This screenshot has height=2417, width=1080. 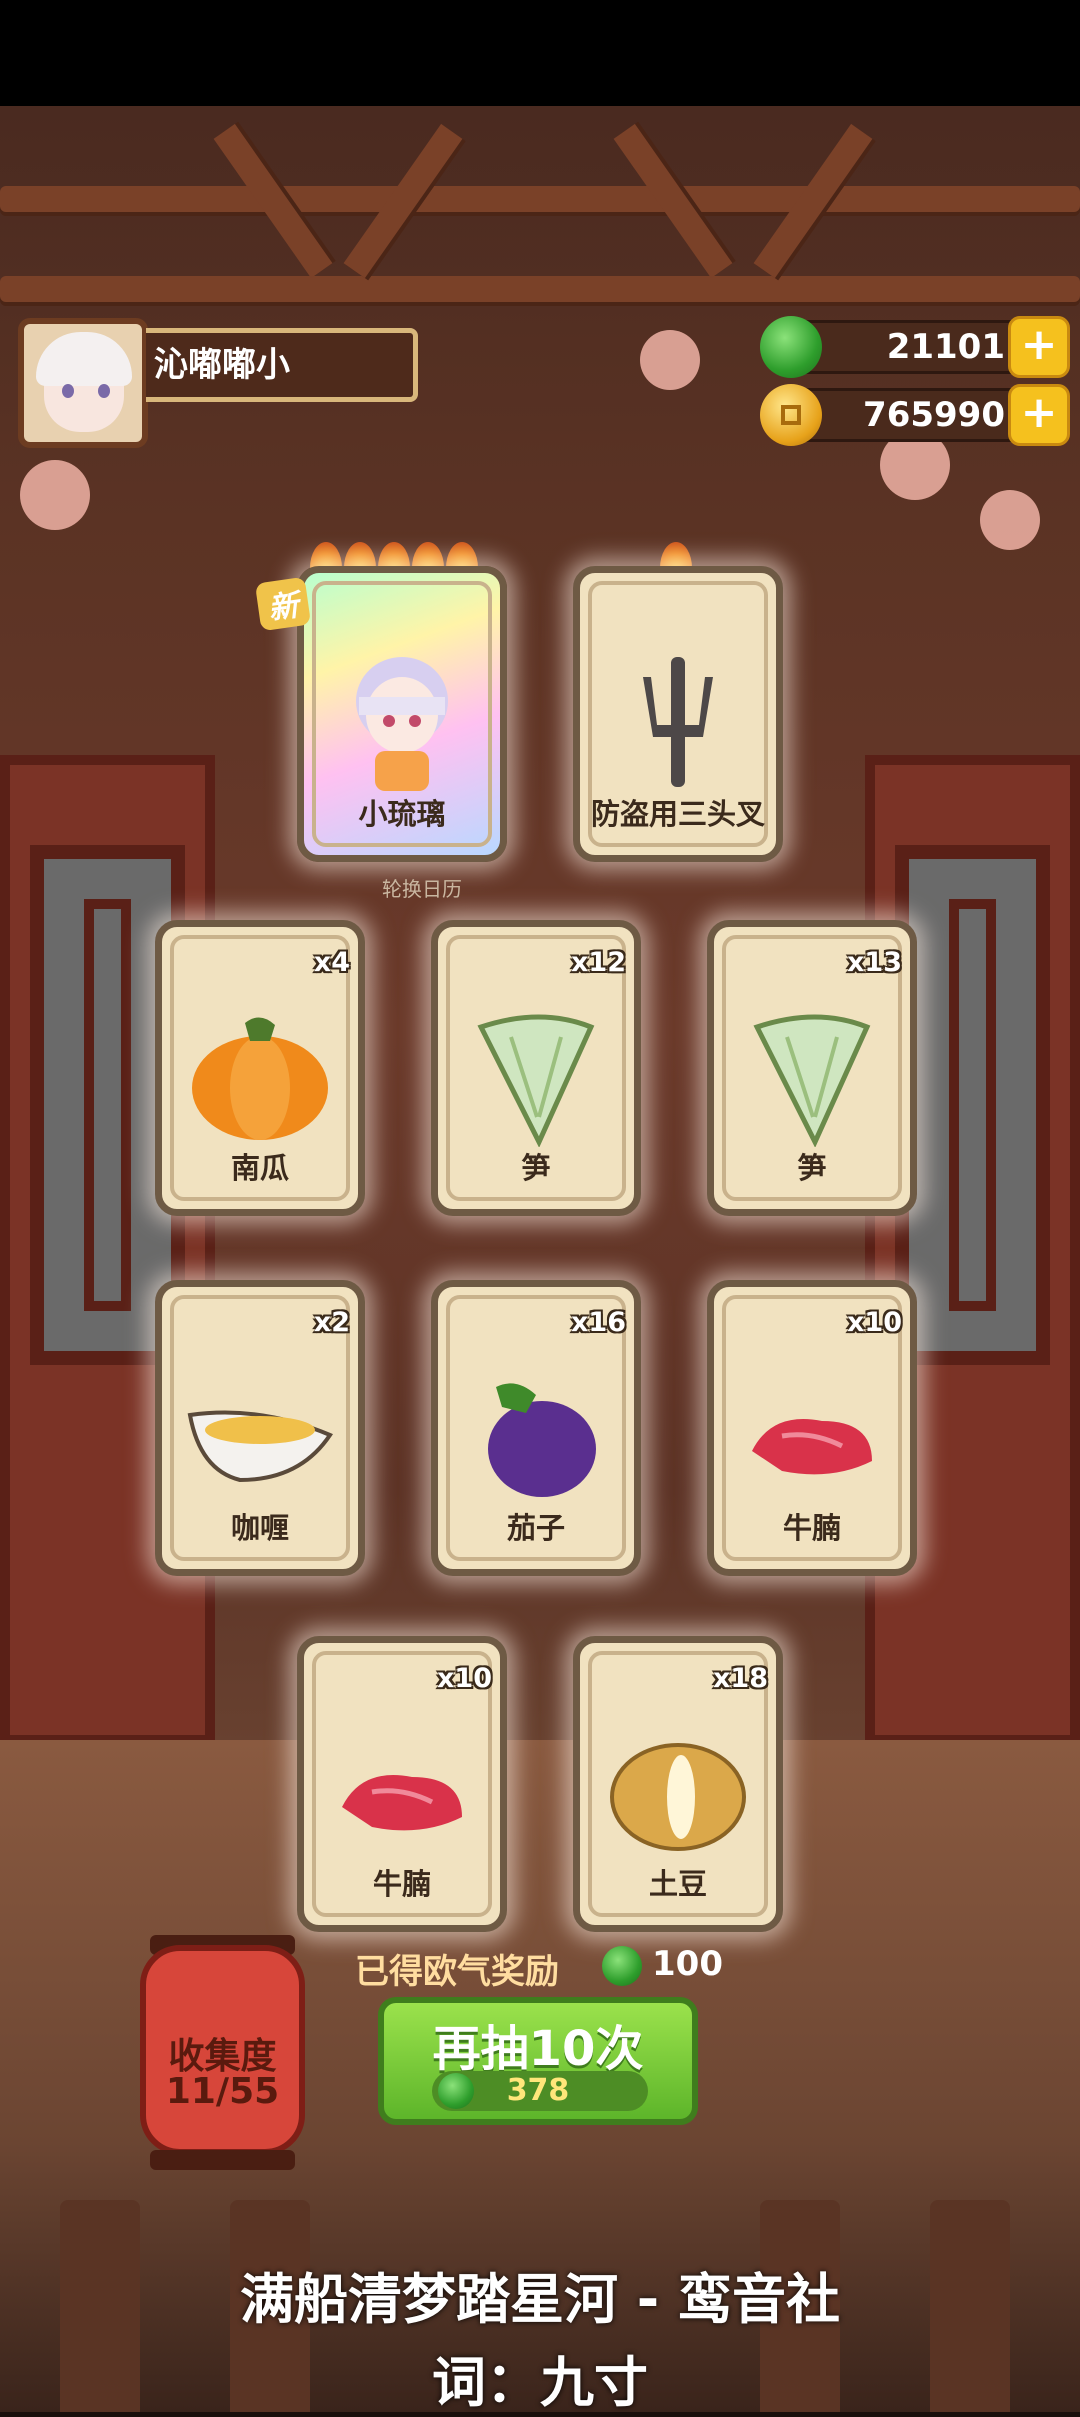 I want to click on curry-bowl-icon, so click(x=260, y=1446).